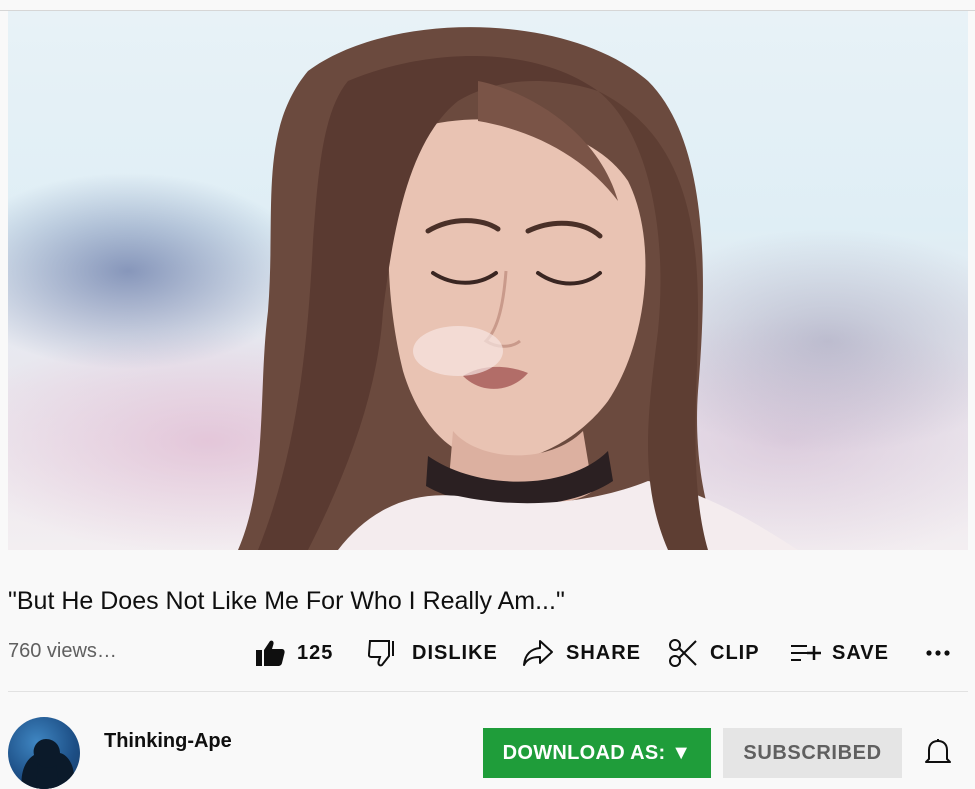  I want to click on playlist-add-icon, so click(806, 653).